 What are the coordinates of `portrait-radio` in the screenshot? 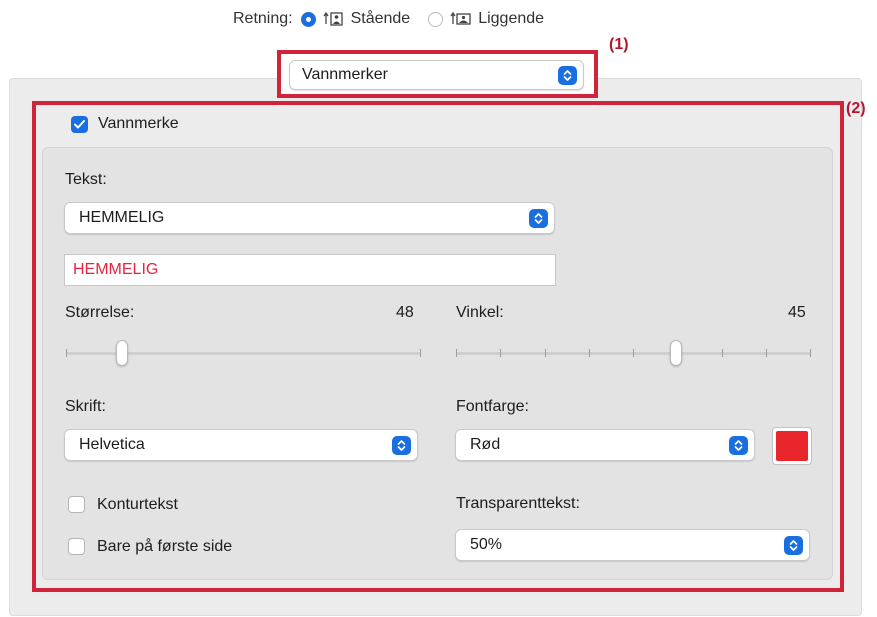 It's located at (308, 19).